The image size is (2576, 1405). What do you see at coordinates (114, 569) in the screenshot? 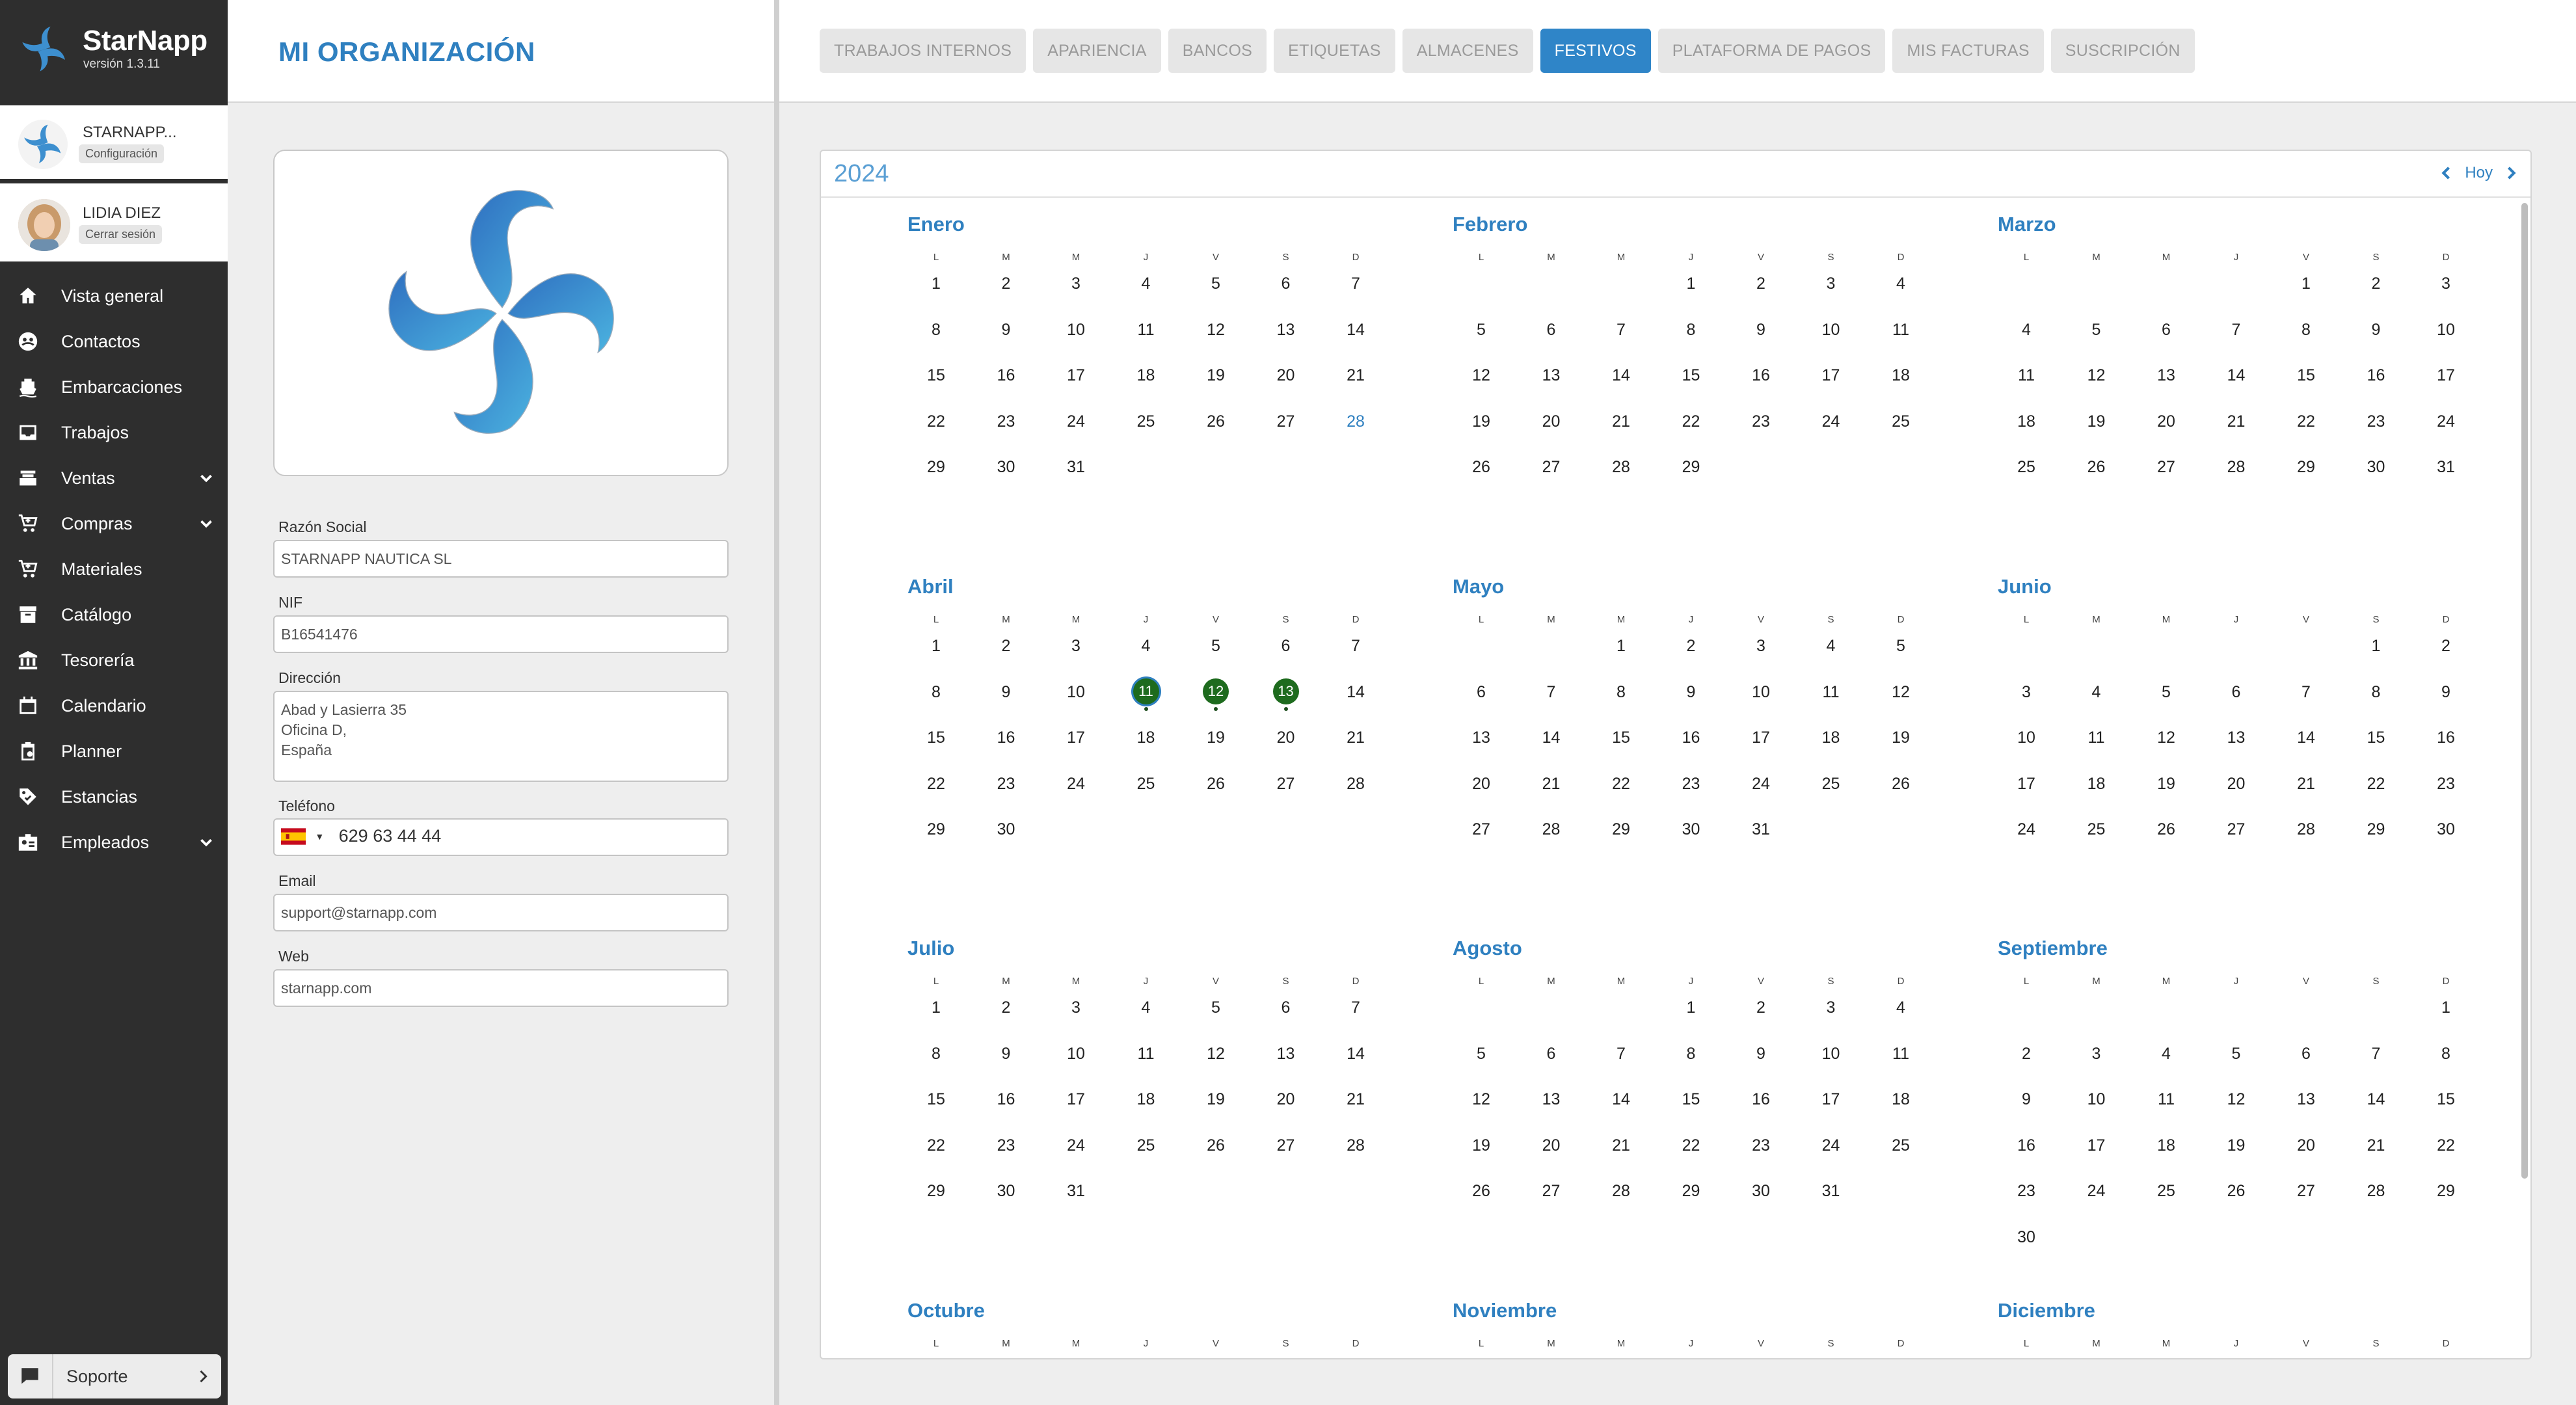
I see `sidebar-item-materiales: Materiales` at bounding box center [114, 569].